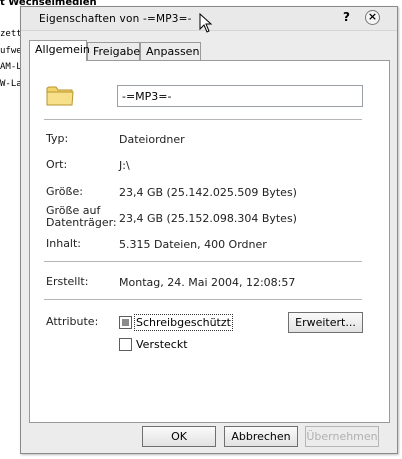 This screenshot has width=402, height=459. I want to click on contents-value: 5.315 Dateien, 400 Ordner, so click(193, 244).